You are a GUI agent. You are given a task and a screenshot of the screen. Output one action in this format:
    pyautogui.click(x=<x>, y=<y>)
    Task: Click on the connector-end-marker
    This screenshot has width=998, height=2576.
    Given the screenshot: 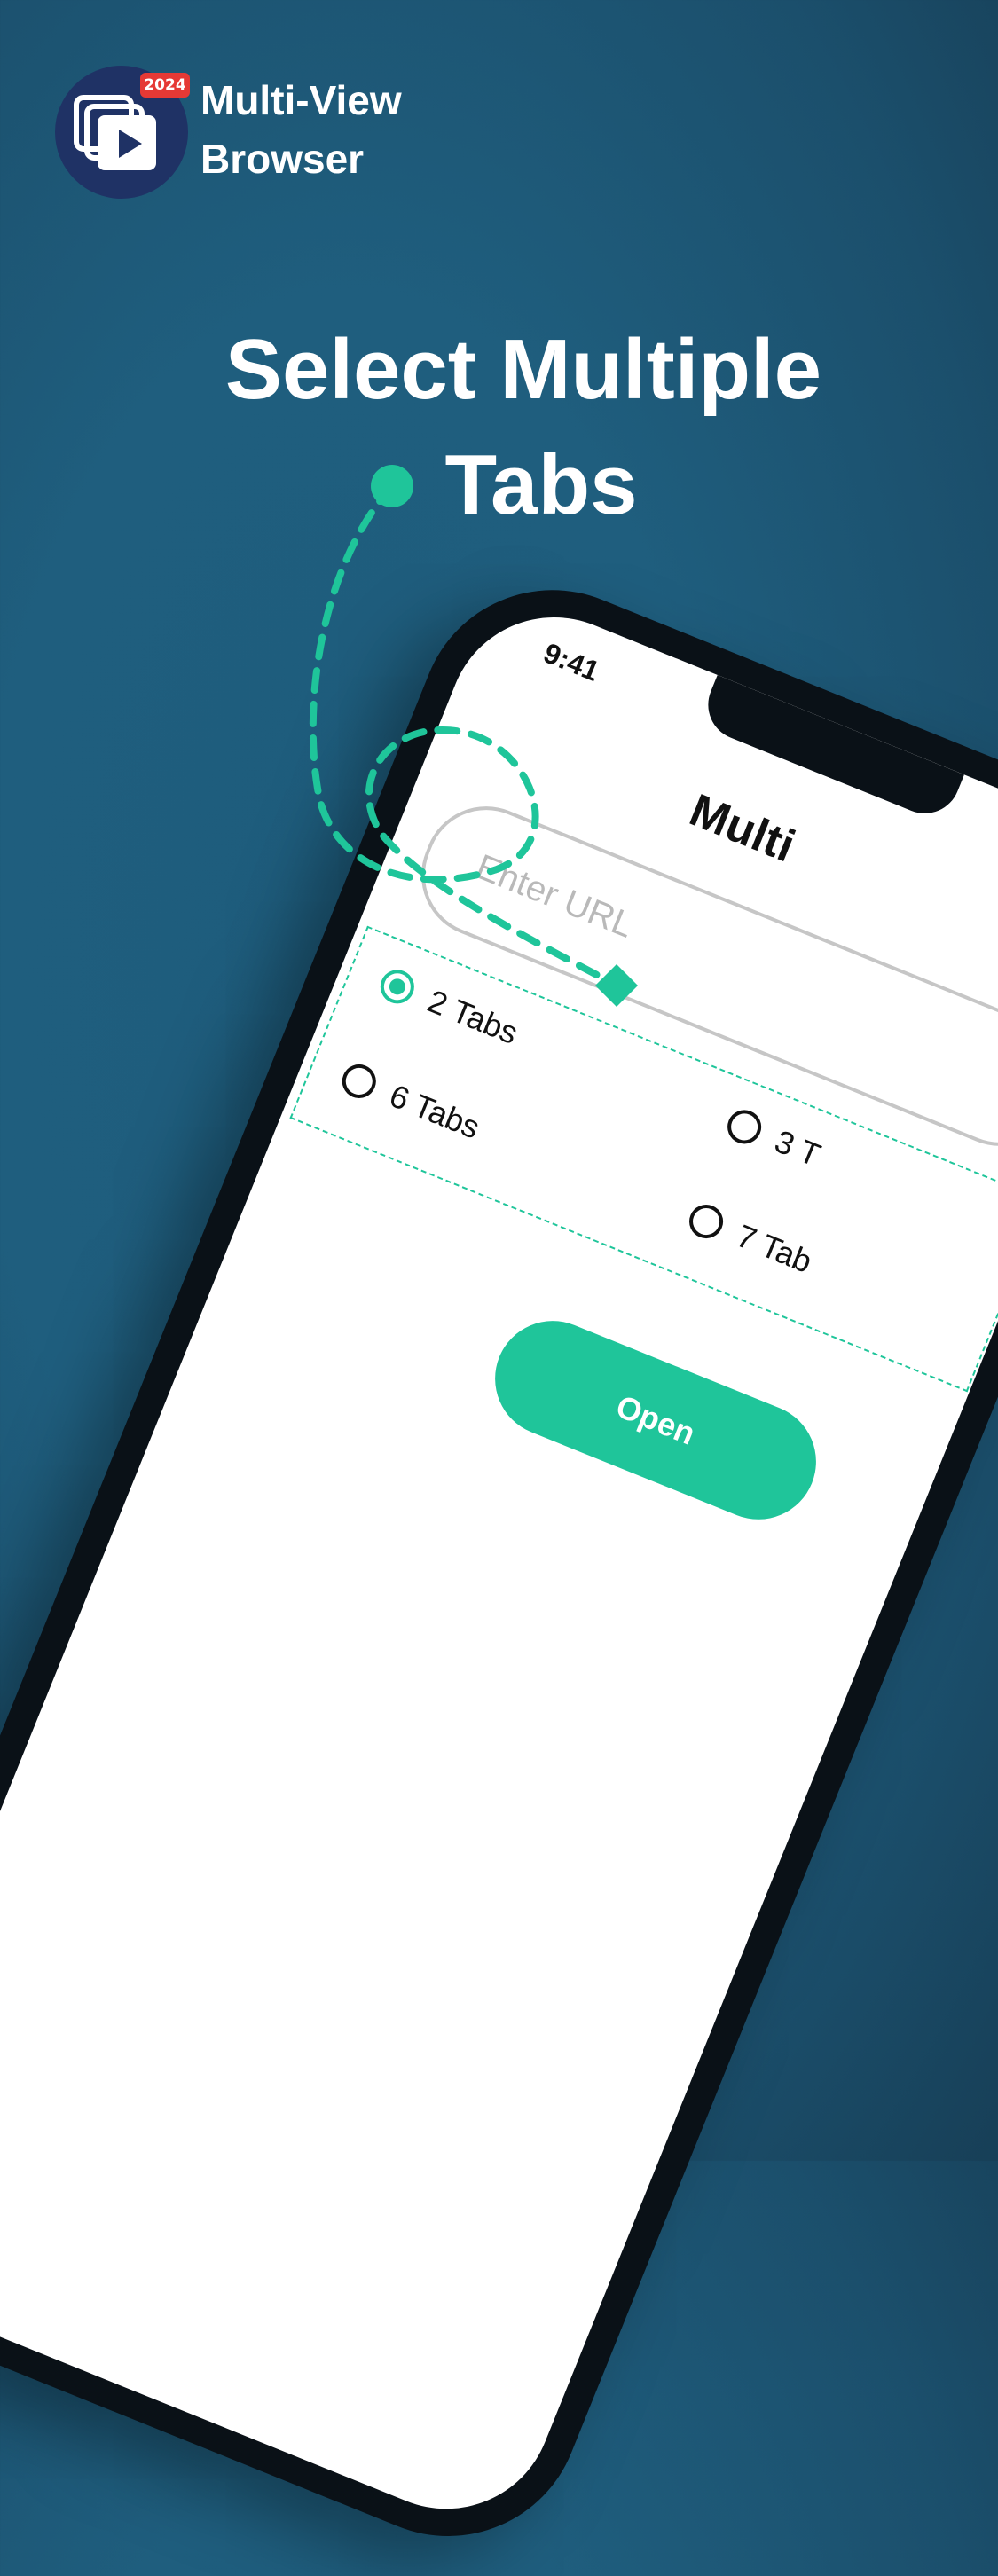 What is the action you would take?
    pyautogui.click(x=617, y=985)
    